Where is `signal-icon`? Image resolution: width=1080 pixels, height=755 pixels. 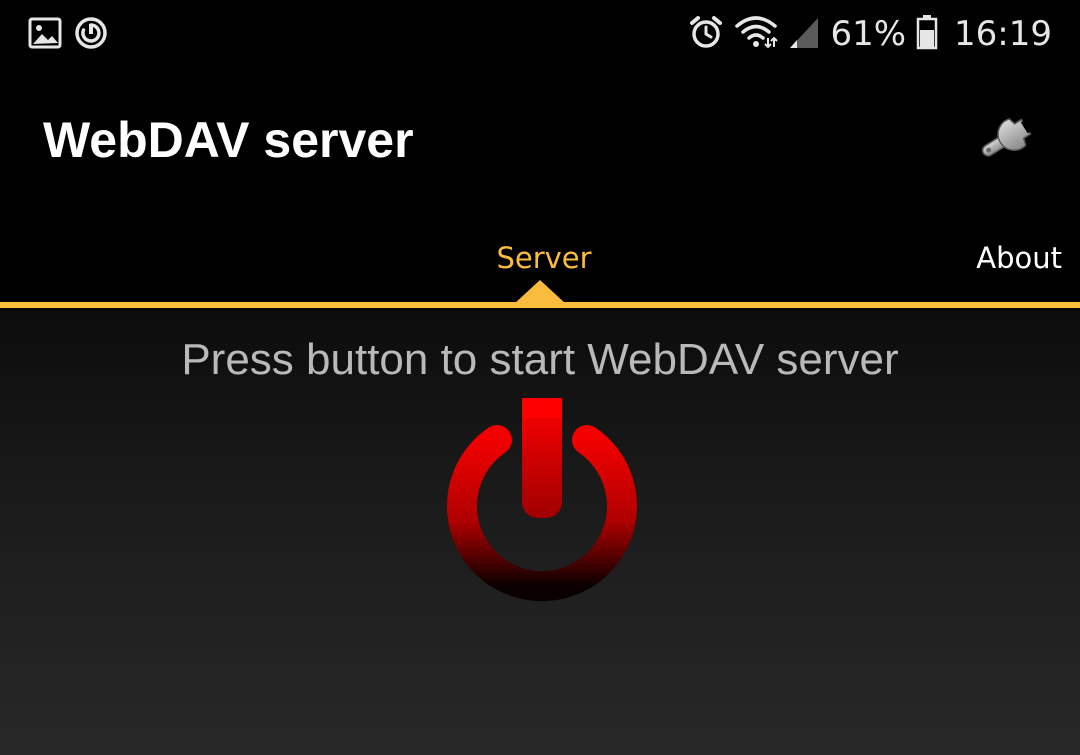
signal-icon is located at coordinates (804, 34).